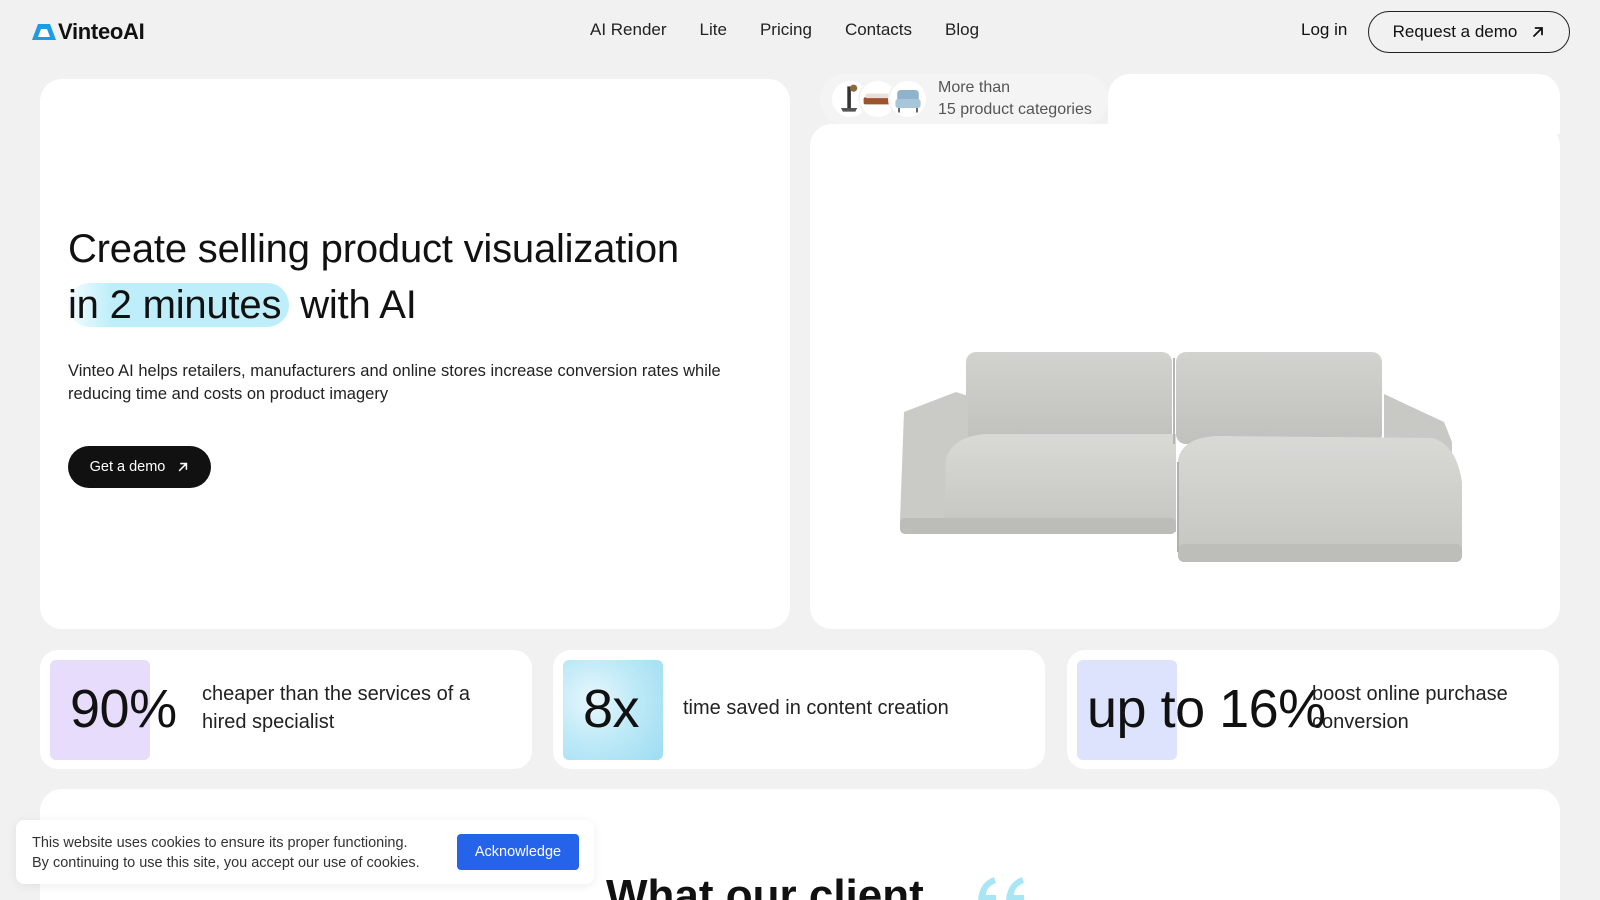 The width and height of the screenshot is (1600, 900). Describe the element at coordinates (518, 852) in the screenshot. I see `acknowledge-button: Acknowledge` at that location.